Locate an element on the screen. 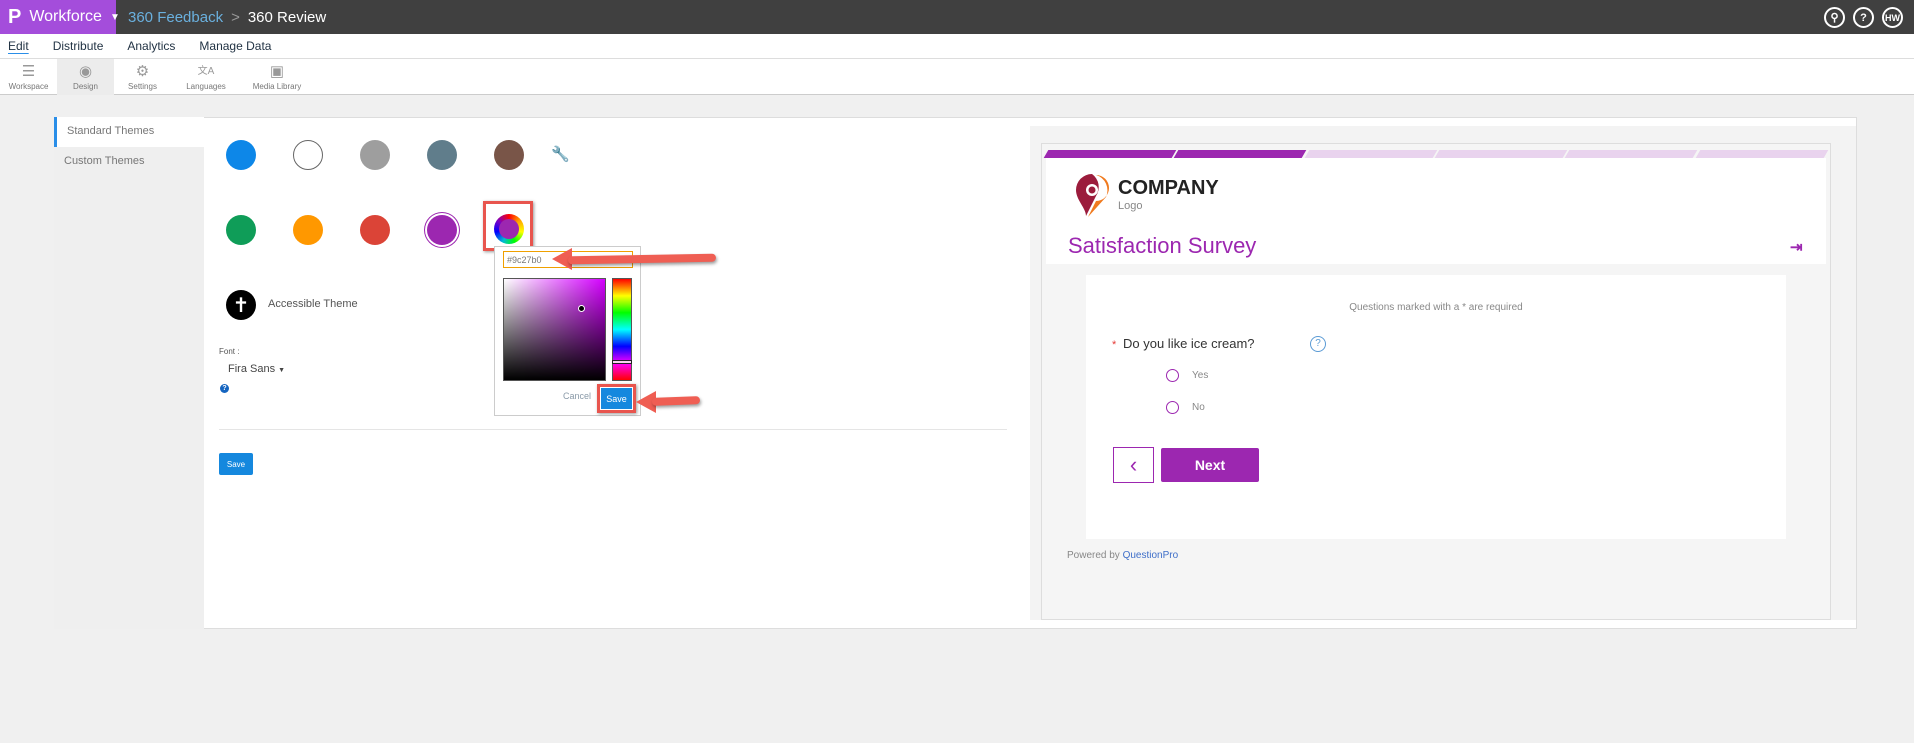 The height and width of the screenshot is (743, 1914). custom-color-wheel-icon is located at coordinates (509, 229).